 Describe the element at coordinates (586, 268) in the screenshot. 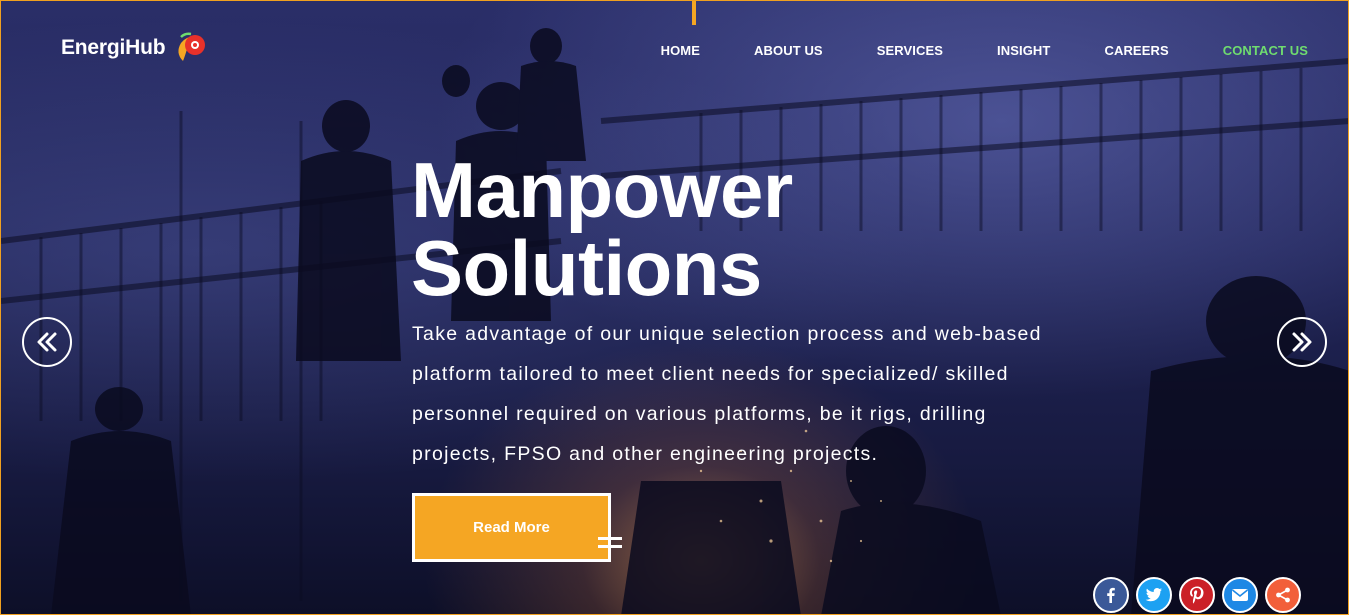

I see `hero-headline-line2: Solutions` at that location.